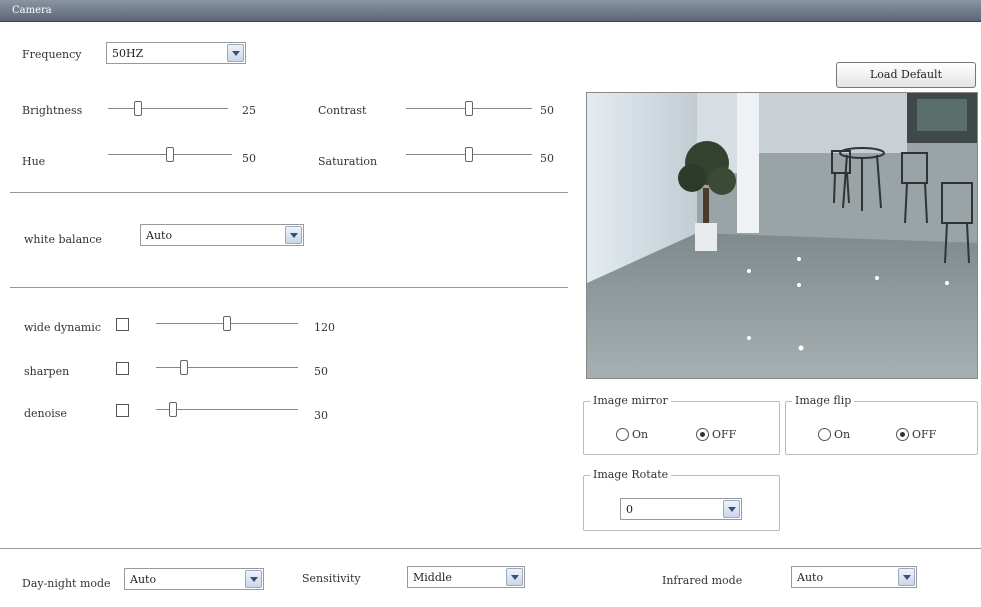  I want to click on contrast-slider, so click(469, 109).